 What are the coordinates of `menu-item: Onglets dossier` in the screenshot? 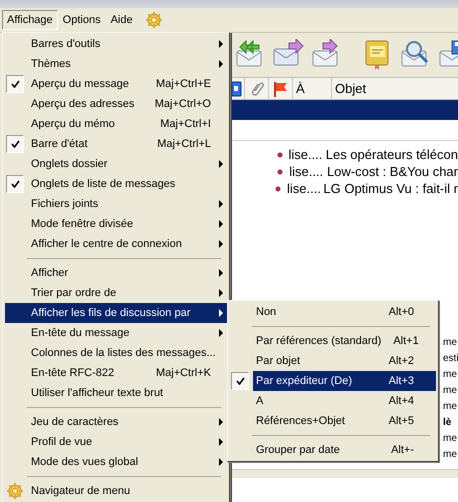 It's located at (116, 164).